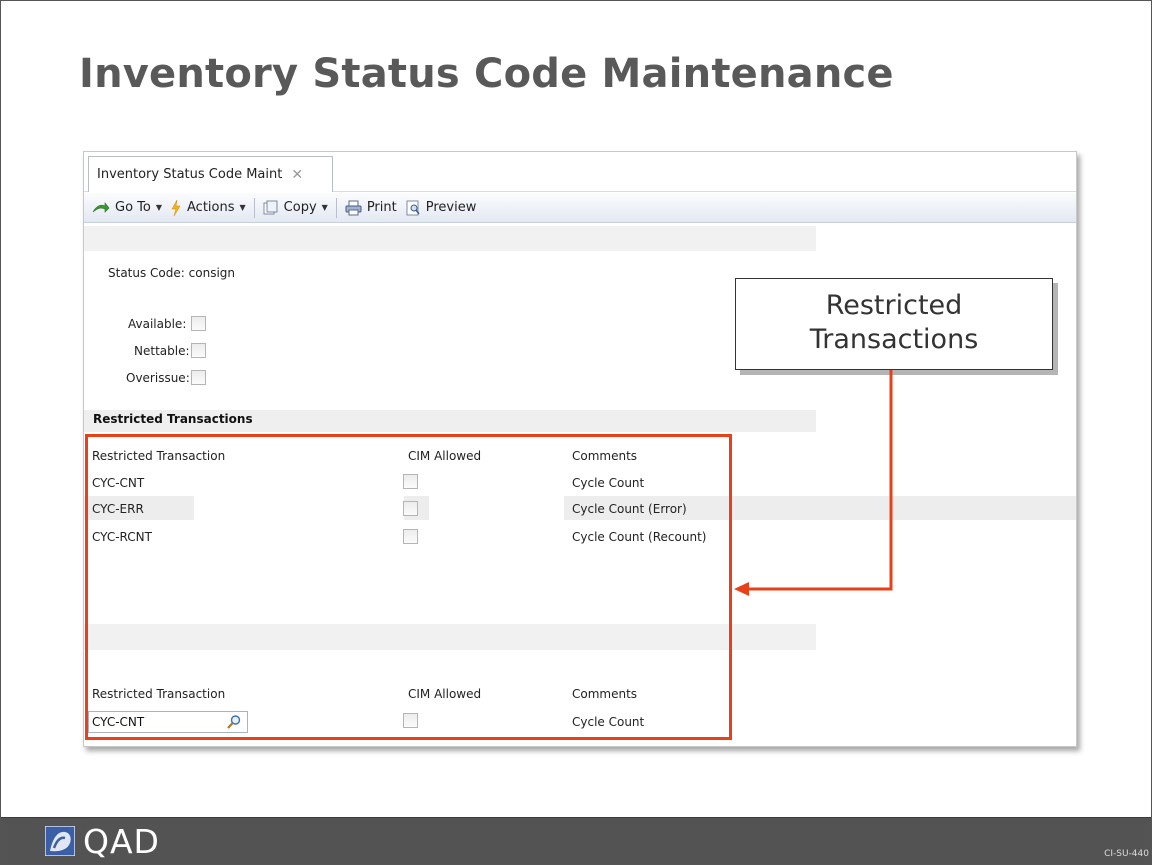 This screenshot has height=865, width=1152. What do you see at coordinates (121, 841) in the screenshot?
I see `qad-logo-text: QAD` at bounding box center [121, 841].